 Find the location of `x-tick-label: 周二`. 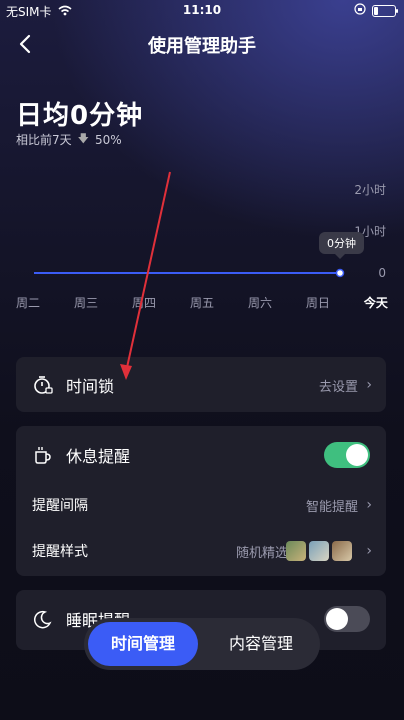

x-tick-label: 周二 is located at coordinates (28, 303).